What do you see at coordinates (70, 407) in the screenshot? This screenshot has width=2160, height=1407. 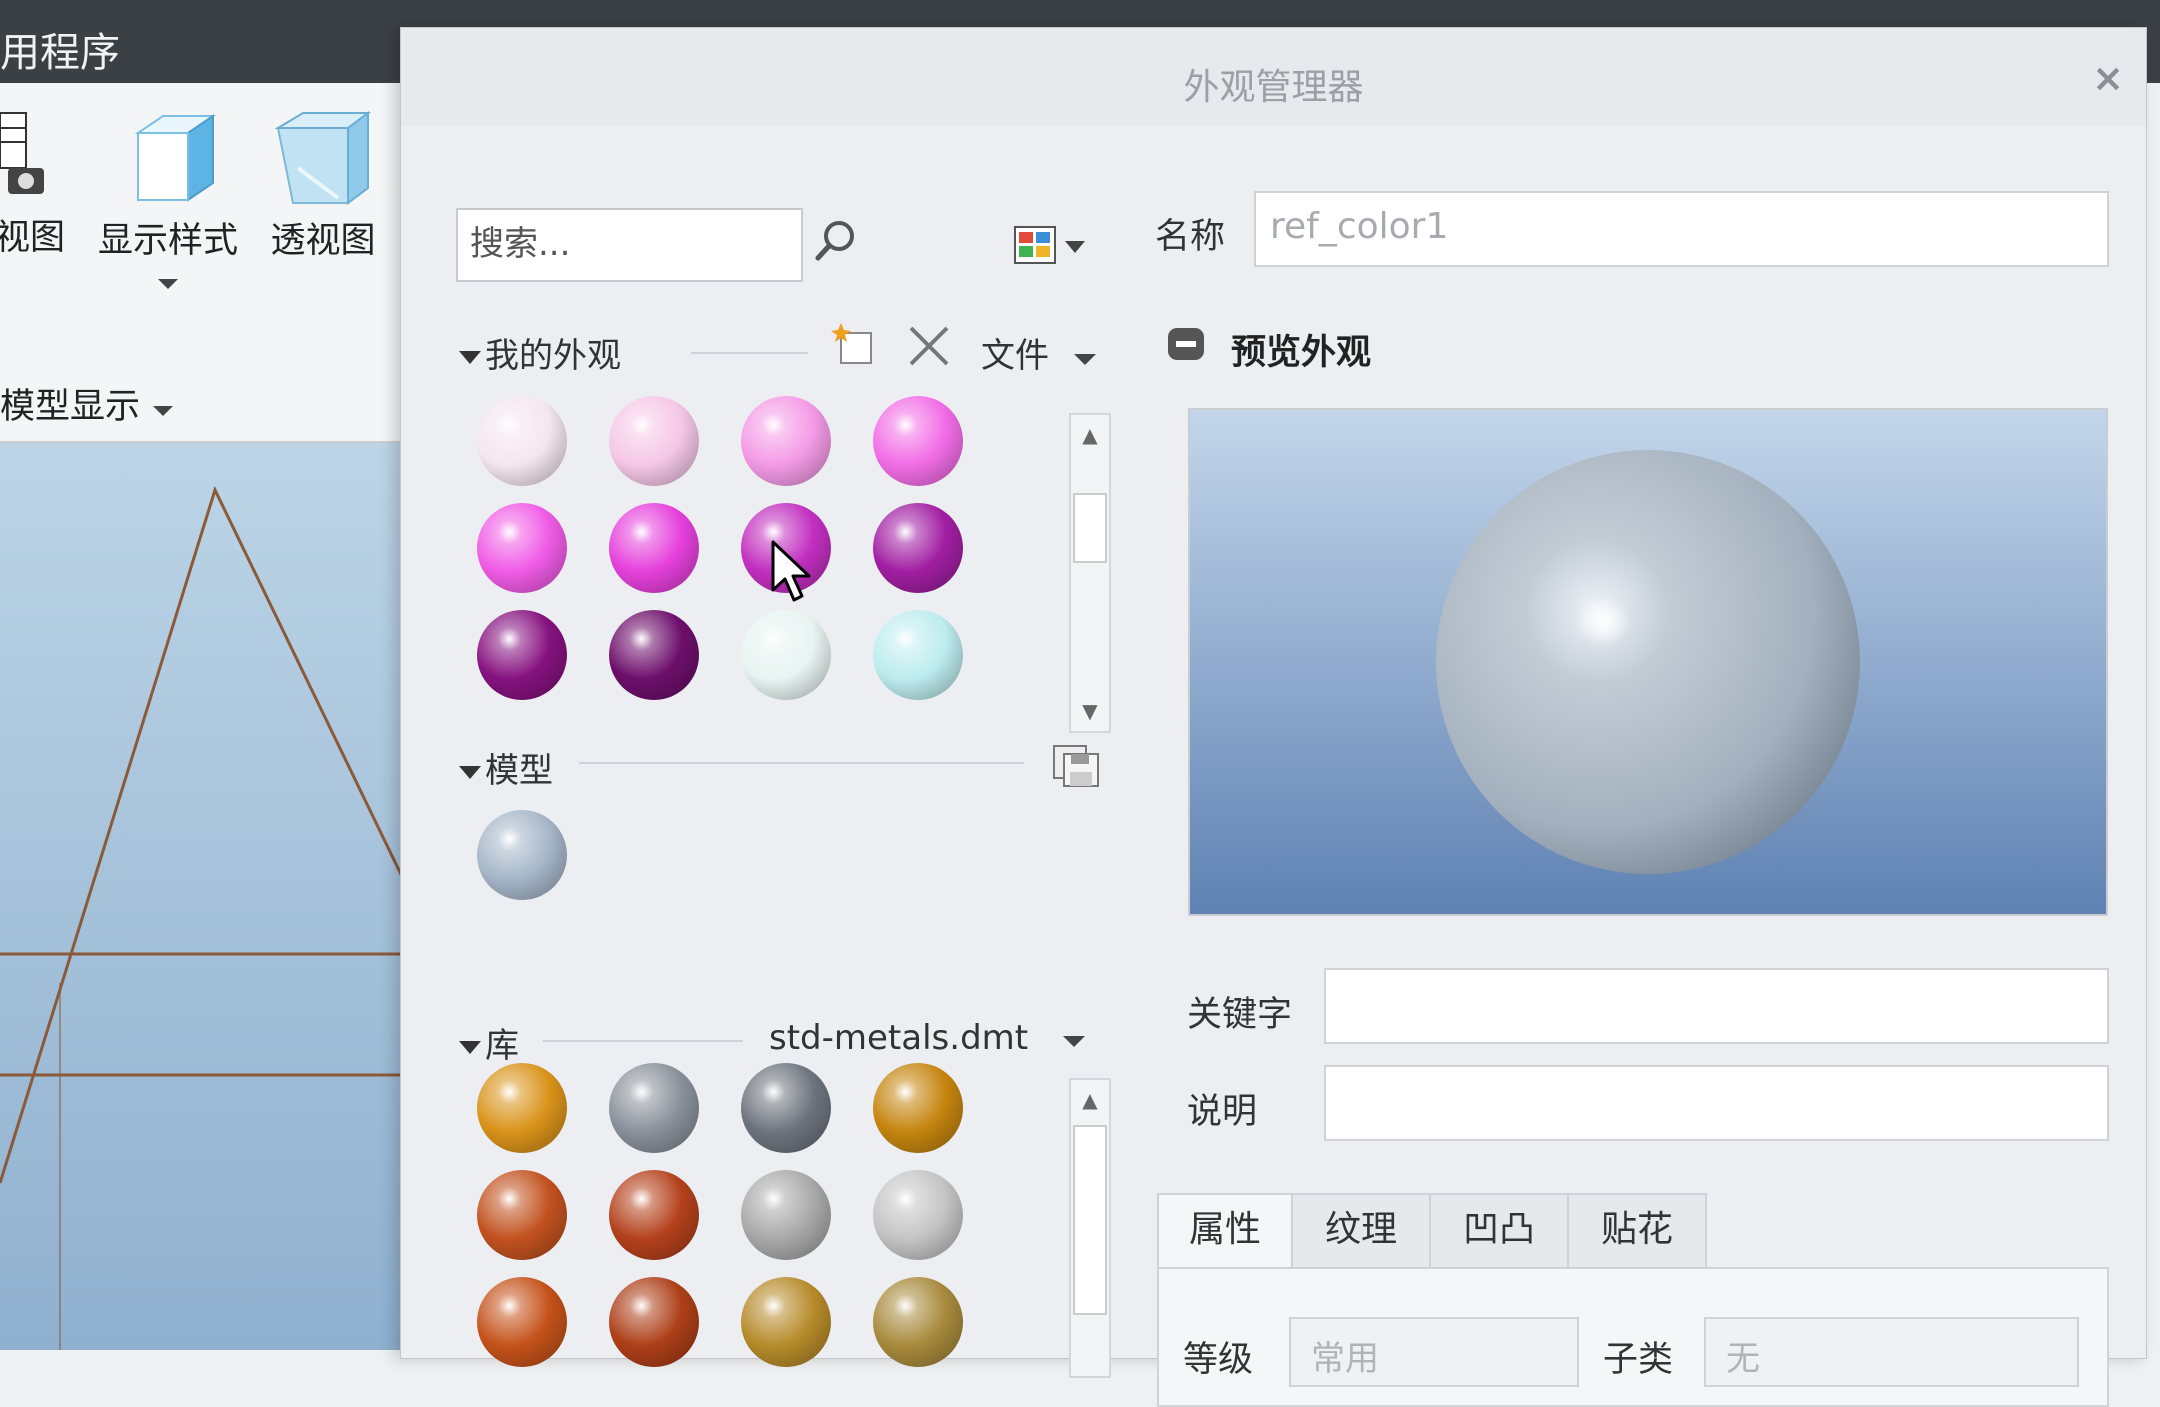 I see `model-display-group-label: 模型显示` at bounding box center [70, 407].